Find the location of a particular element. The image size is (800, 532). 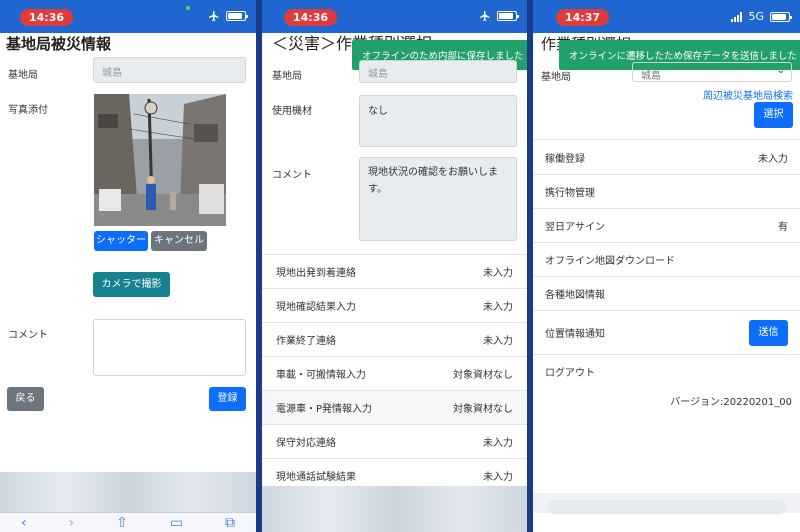

list-item: 車載・可搬情報入力 対象資材なし is located at coordinates (394, 373).